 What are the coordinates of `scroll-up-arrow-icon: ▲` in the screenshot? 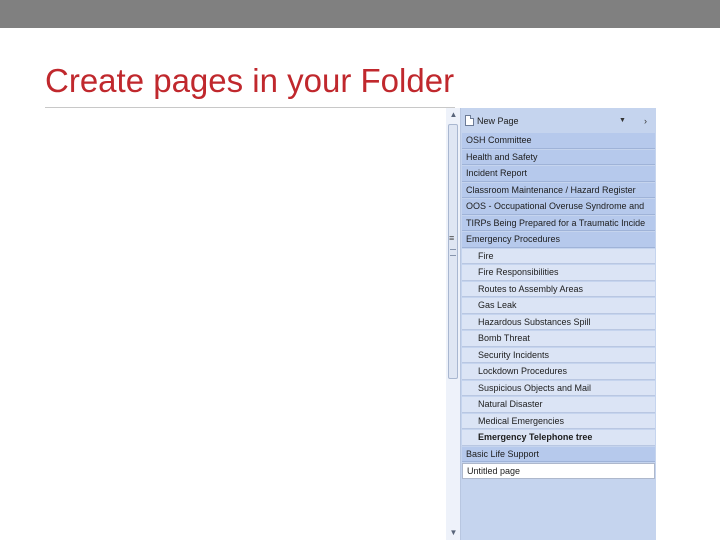 It's located at (453, 115).